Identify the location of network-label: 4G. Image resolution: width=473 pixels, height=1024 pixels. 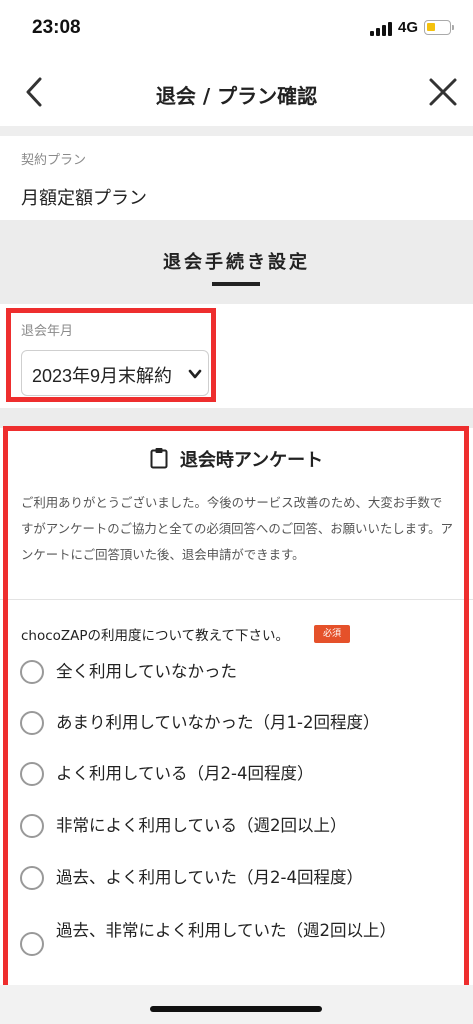
(408, 27).